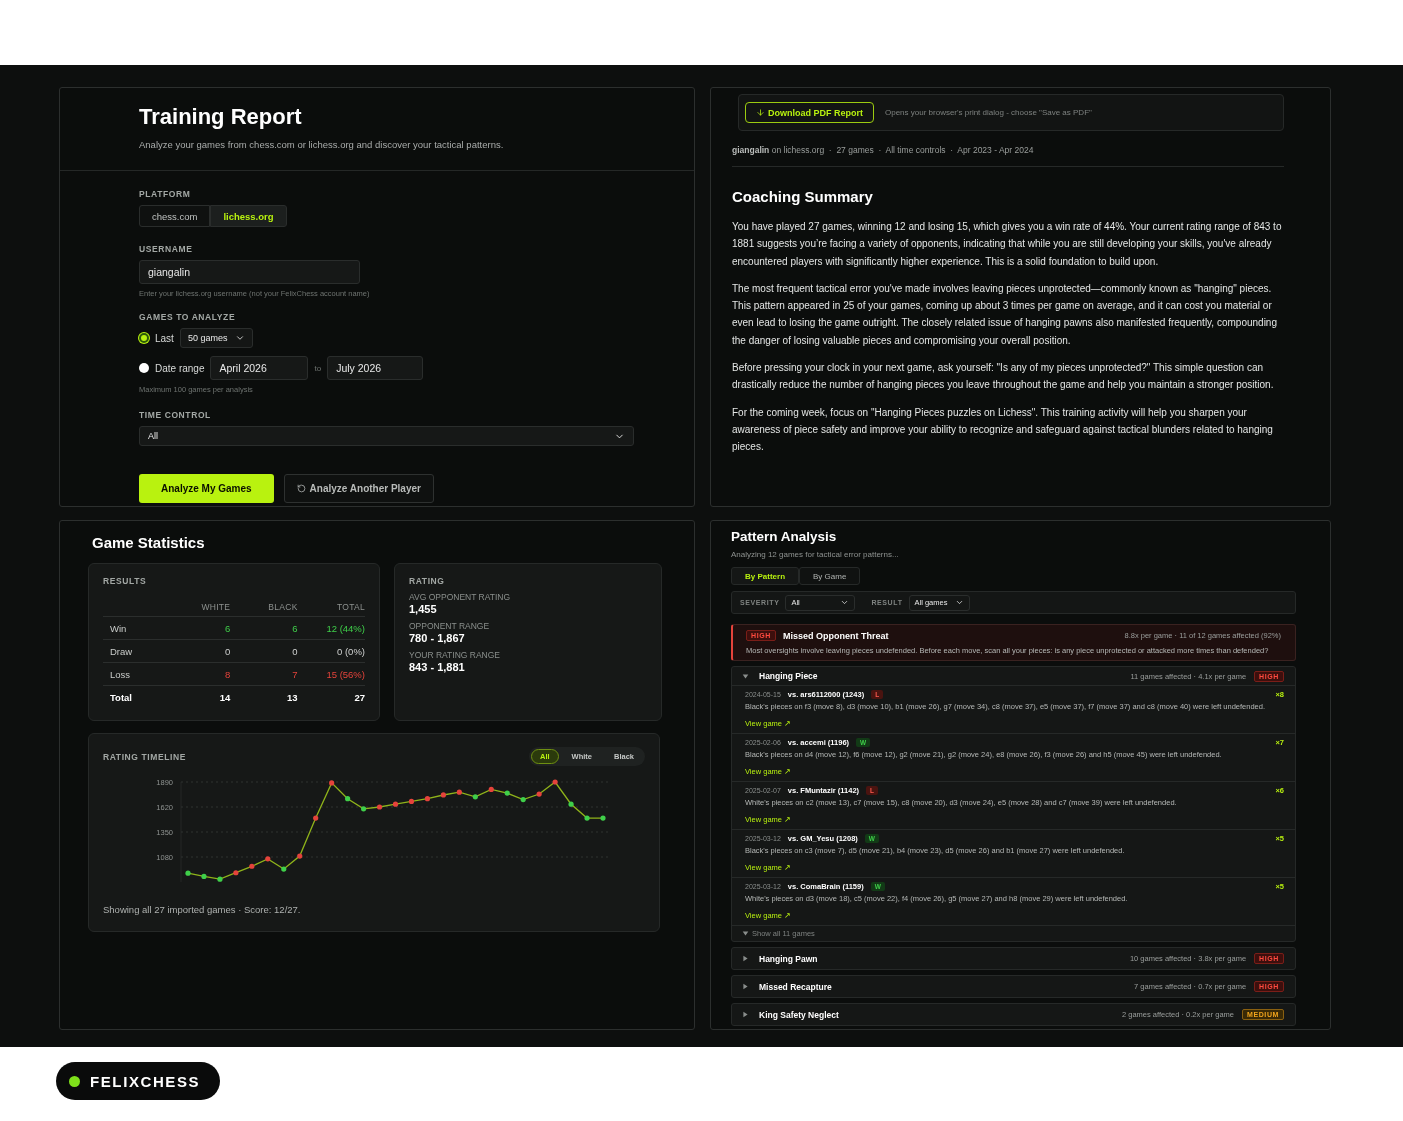 This screenshot has width=1403, height=1121. I want to click on table-cell: 12 (44%), so click(331, 628).